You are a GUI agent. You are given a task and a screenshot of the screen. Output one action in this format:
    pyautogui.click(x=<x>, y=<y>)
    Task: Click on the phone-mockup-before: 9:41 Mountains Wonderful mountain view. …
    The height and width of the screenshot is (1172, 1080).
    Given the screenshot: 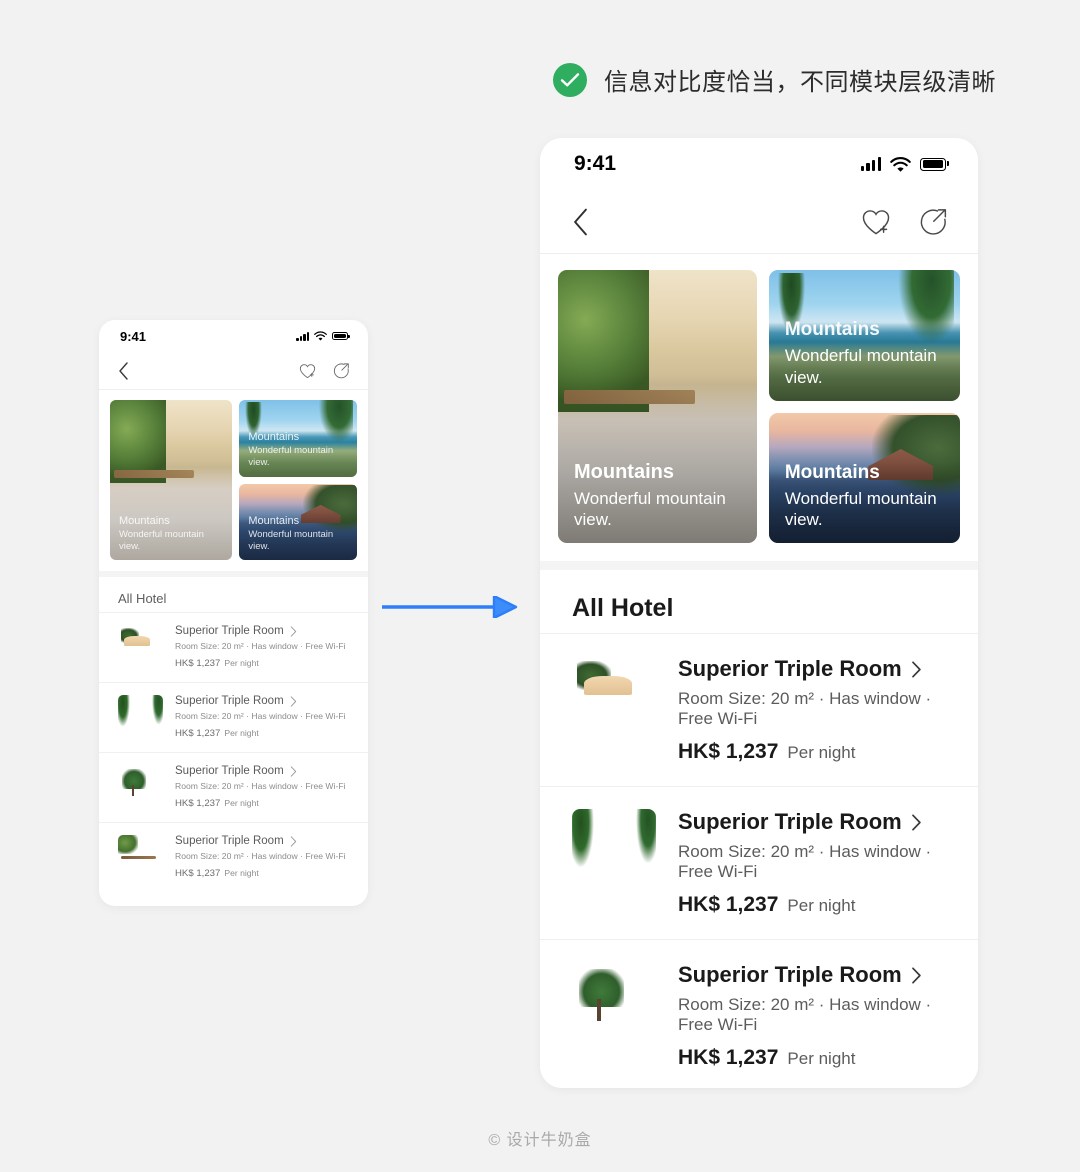 What is the action you would take?
    pyautogui.click(x=233, y=613)
    